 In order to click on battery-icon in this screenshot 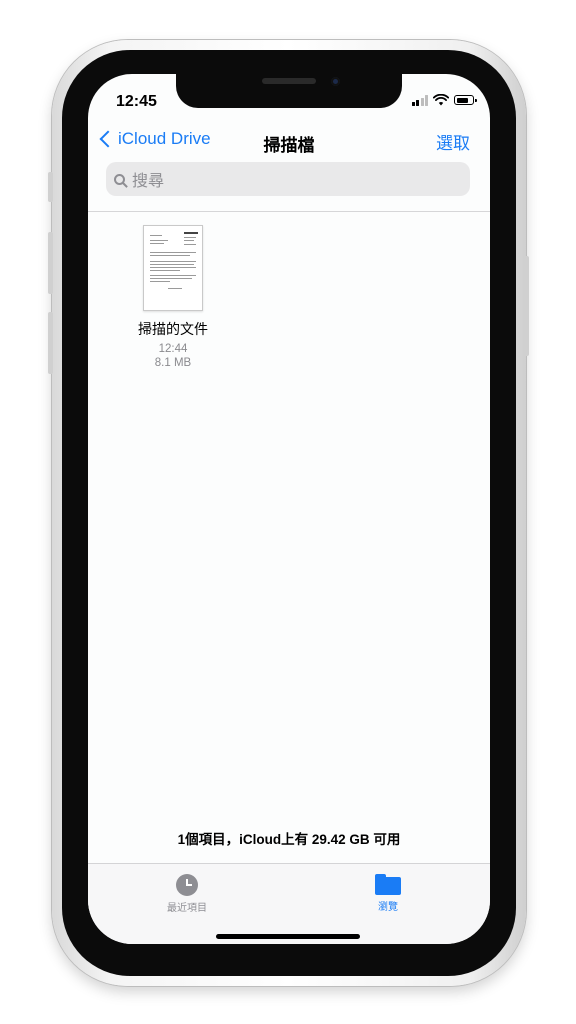, I will do `click(465, 100)`.